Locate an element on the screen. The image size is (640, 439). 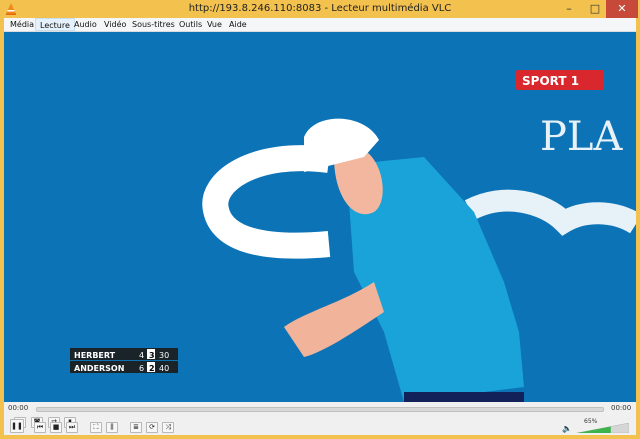
previous-icon: ⏮ is located at coordinates (40, 427).